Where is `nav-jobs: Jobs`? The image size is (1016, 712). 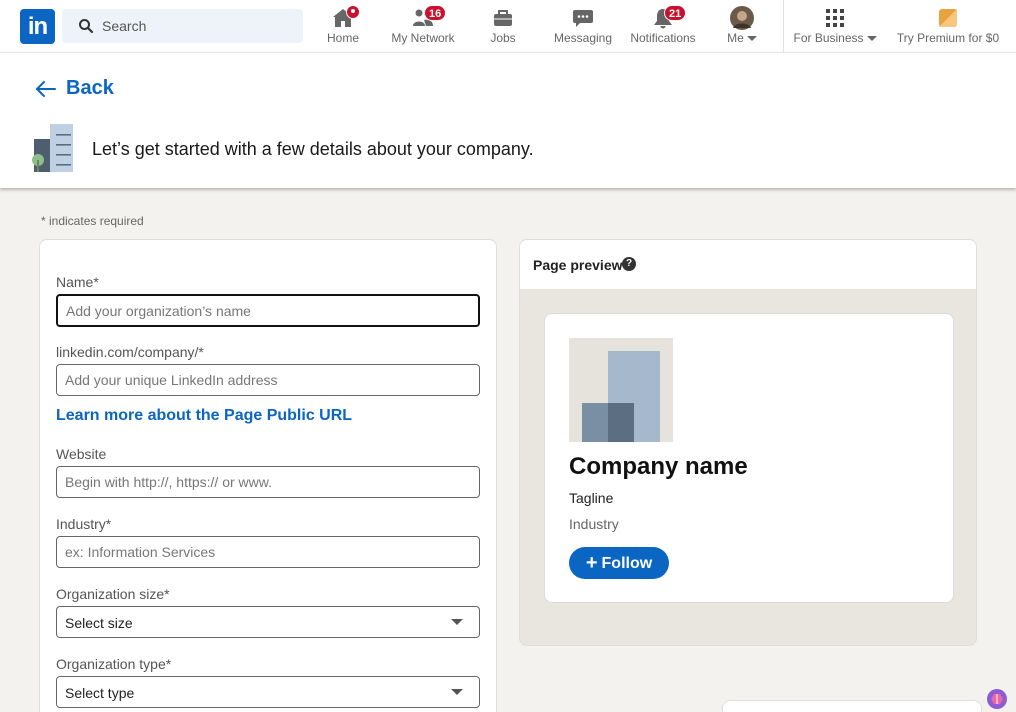
nav-jobs: Jobs is located at coordinates (503, 26).